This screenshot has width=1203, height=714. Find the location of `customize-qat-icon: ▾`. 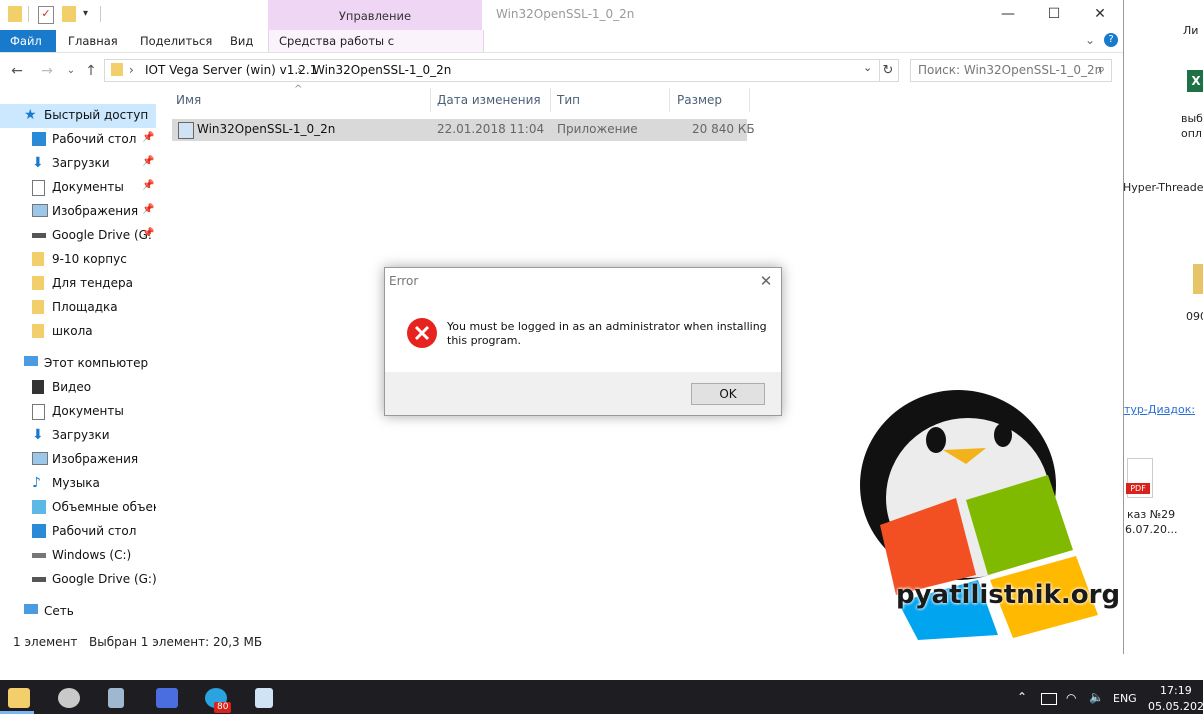

customize-qat-icon: ▾ is located at coordinates (85, 13).